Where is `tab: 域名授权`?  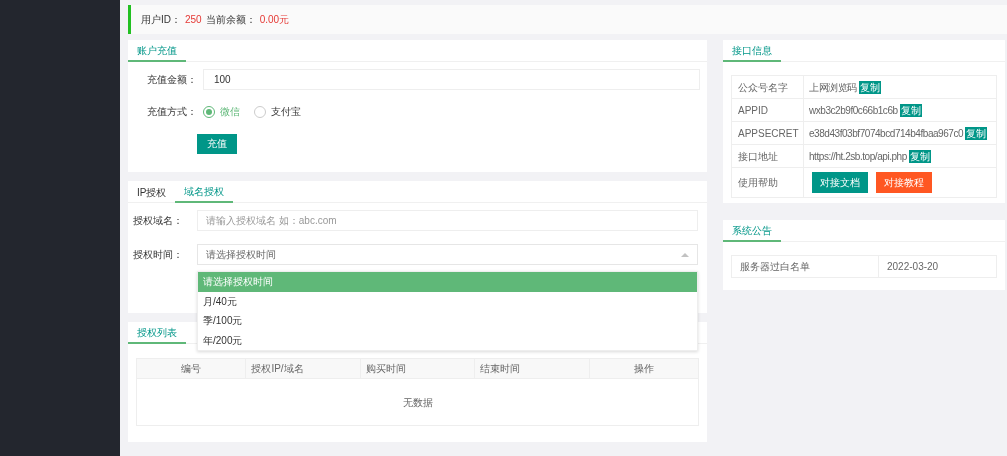
tab: 域名授权 is located at coordinates (204, 192).